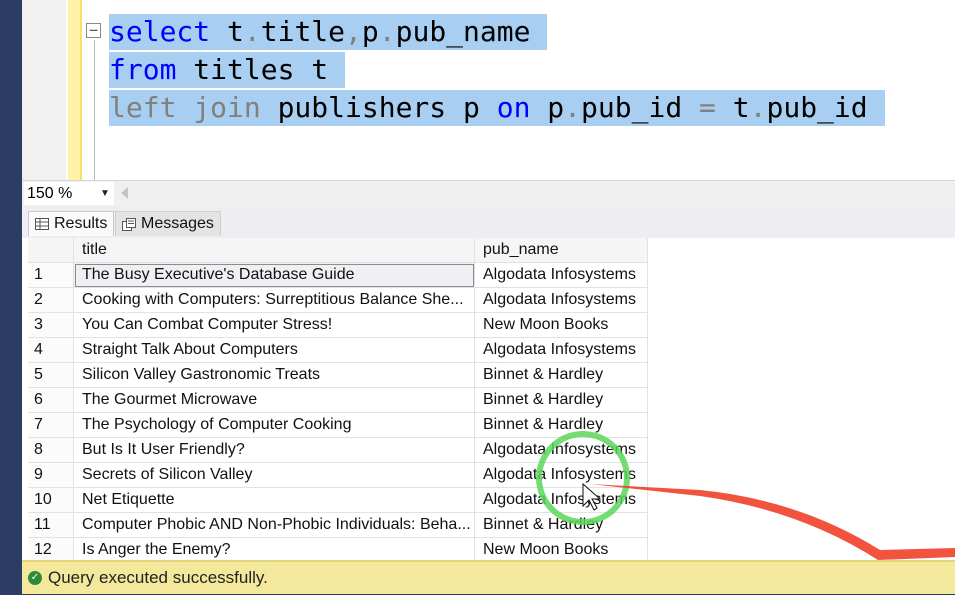 The width and height of the screenshot is (955, 595). What do you see at coordinates (51, 250) in the screenshot?
I see `row-number-header` at bounding box center [51, 250].